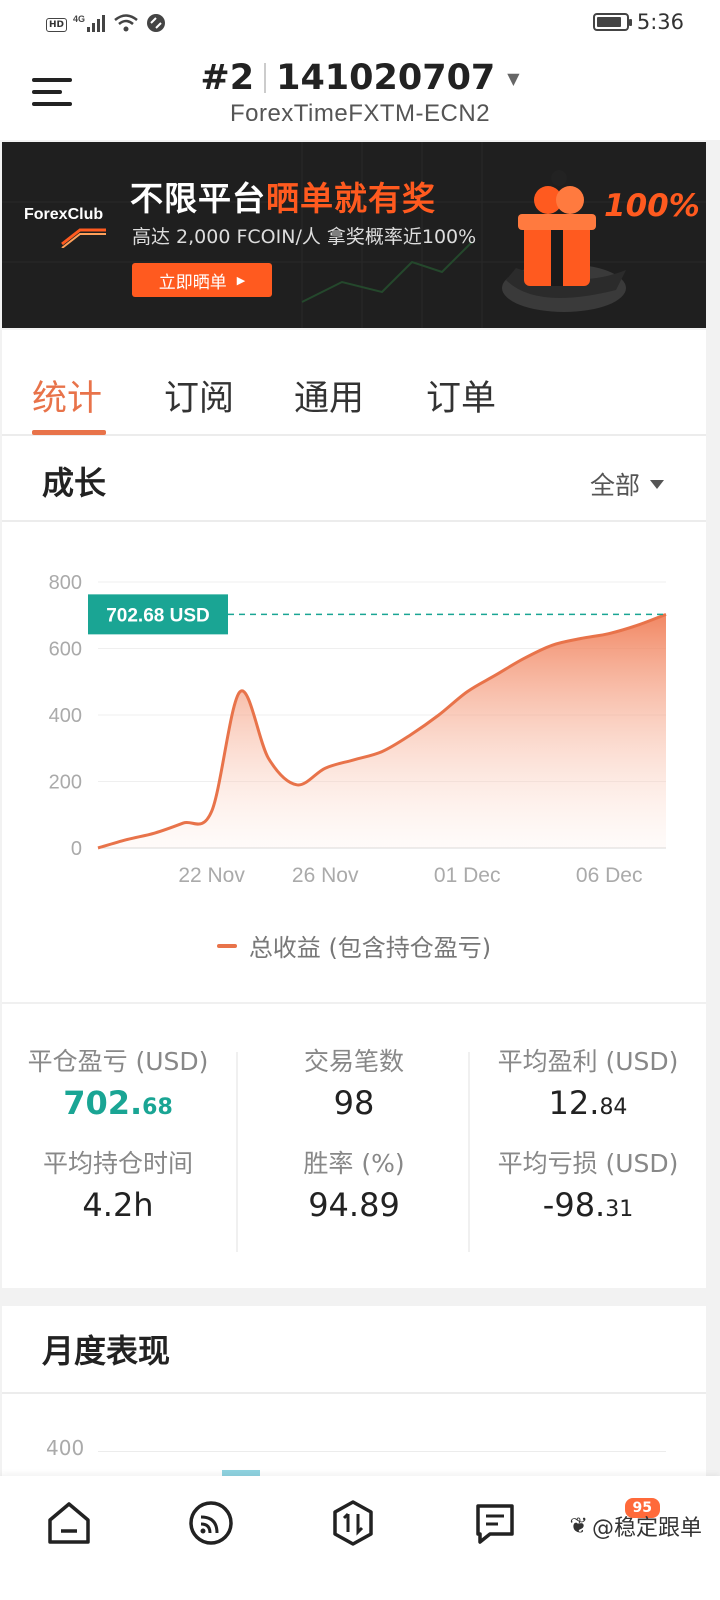 The width and height of the screenshot is (720, 1600). Describe the element at coordinates (126, 25) in the screenshot. I see `wifi-icon` at that location.